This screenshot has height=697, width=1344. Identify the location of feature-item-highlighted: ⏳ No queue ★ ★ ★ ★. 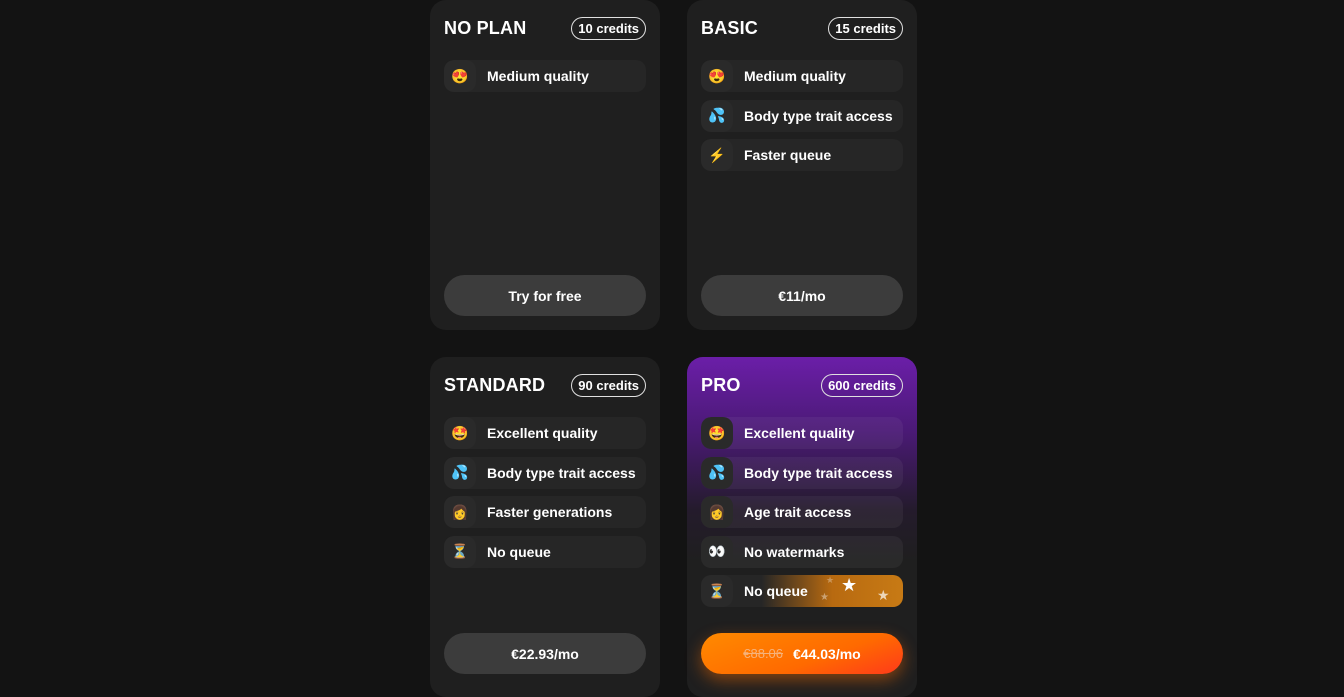
(802, 591).